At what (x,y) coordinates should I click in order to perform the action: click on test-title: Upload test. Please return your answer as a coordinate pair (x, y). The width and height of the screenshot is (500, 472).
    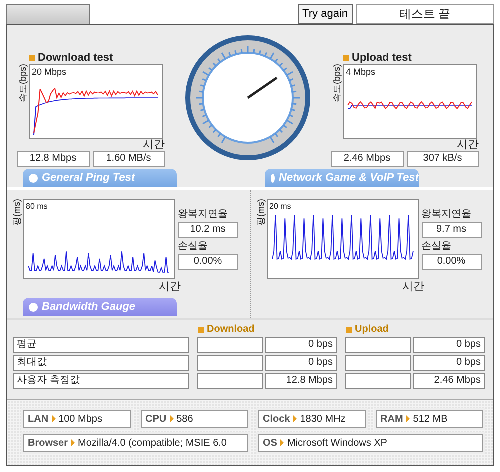
    Looking at the image, I should click on (405, 58).